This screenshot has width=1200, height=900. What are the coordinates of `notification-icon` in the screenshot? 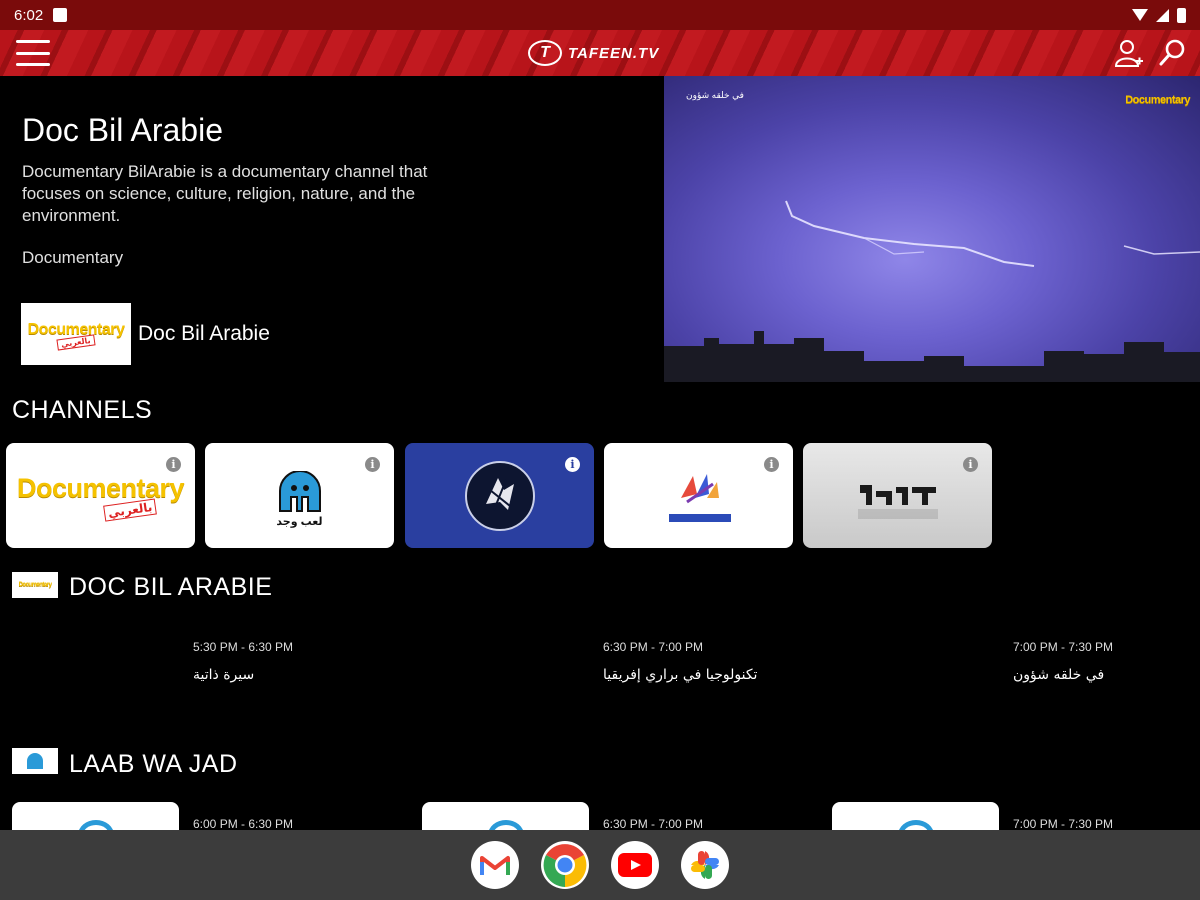 It's located at (60, 15).